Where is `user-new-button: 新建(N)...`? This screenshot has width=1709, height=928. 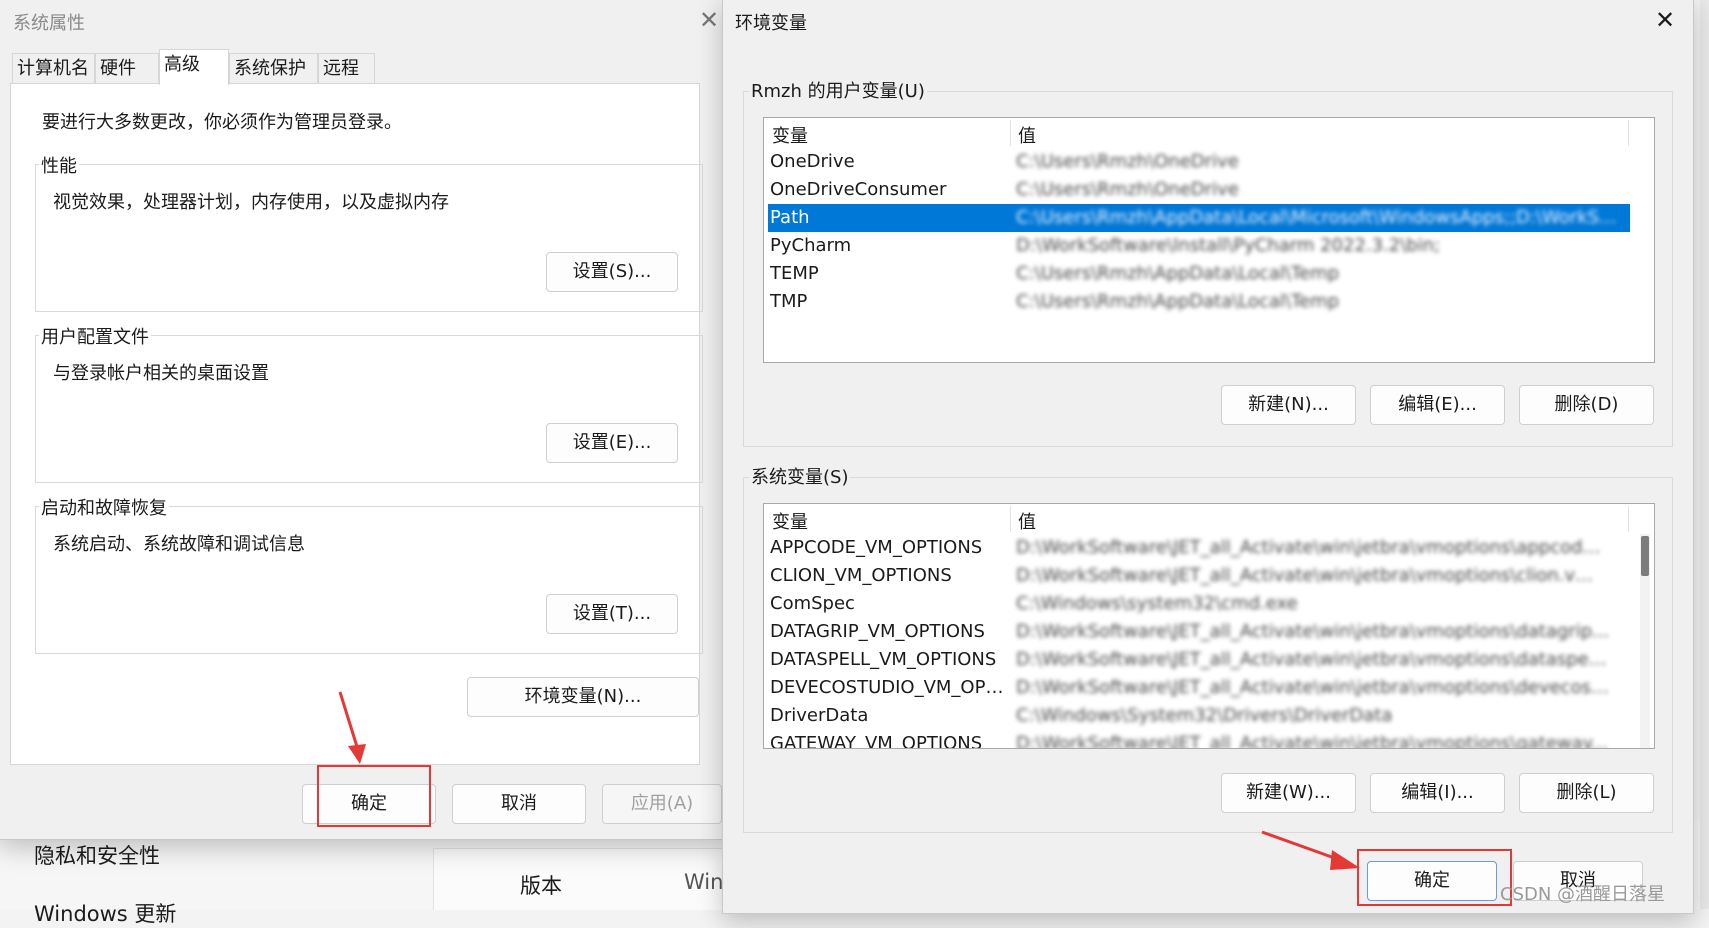 user-new-button: 新建(N)... is located at coordinates (1288, 405).